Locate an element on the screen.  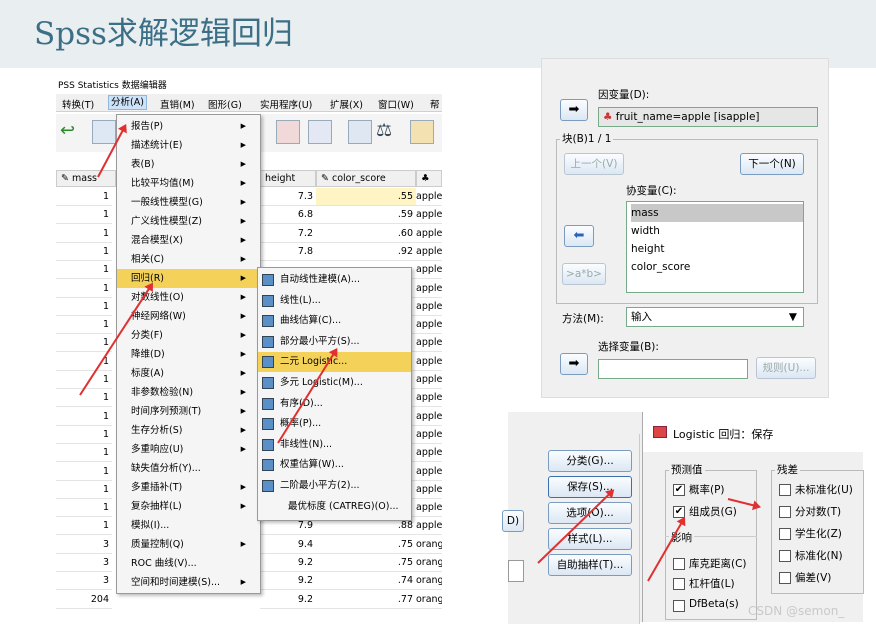
column-header-color-score: ✎ color_score is located at coordinates (366, 178).